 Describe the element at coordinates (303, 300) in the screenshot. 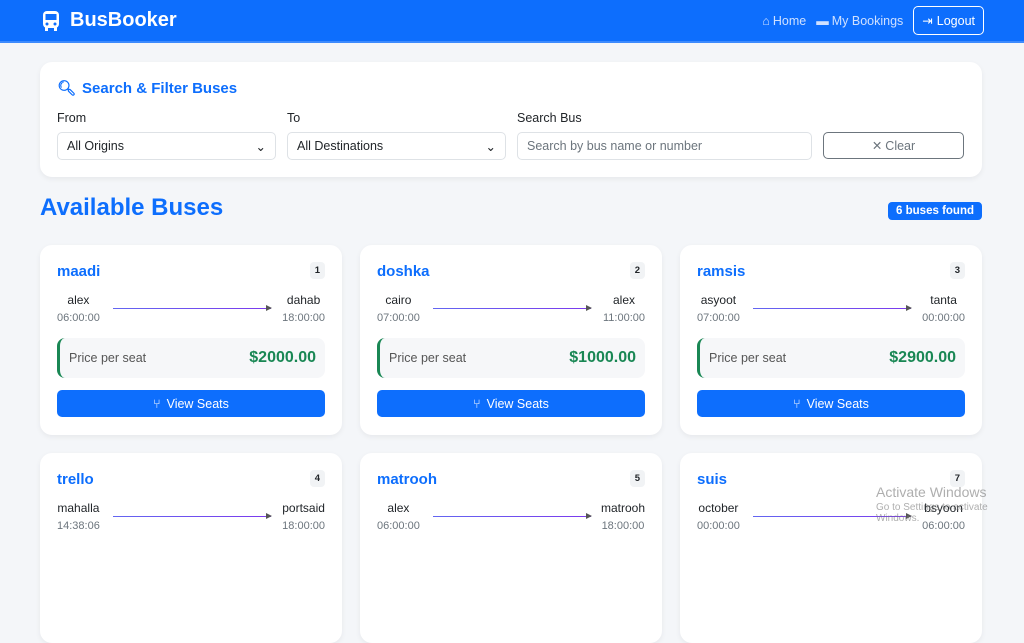

I see `destination-city: dahab` at that location.